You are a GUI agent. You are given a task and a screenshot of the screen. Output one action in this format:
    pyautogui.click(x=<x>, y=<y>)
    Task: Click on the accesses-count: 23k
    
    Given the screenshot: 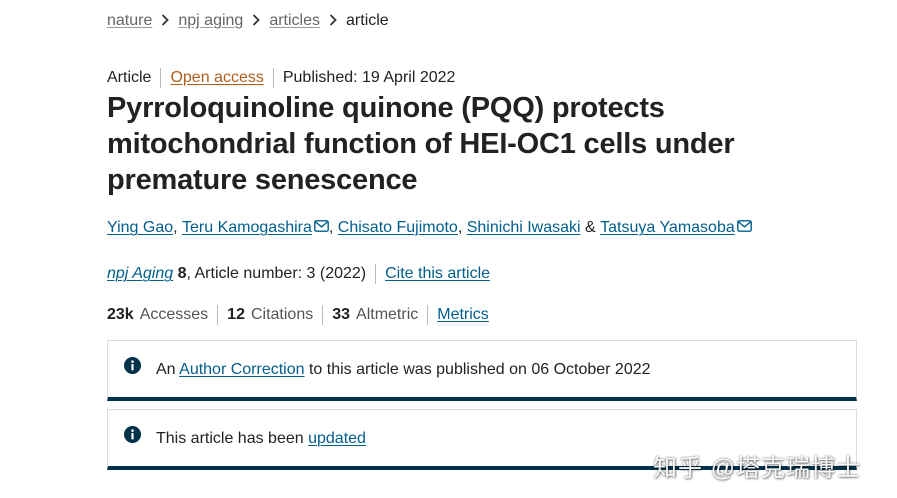 What is the action you would take?
    pyautogui.click(x=120, y=314)
    